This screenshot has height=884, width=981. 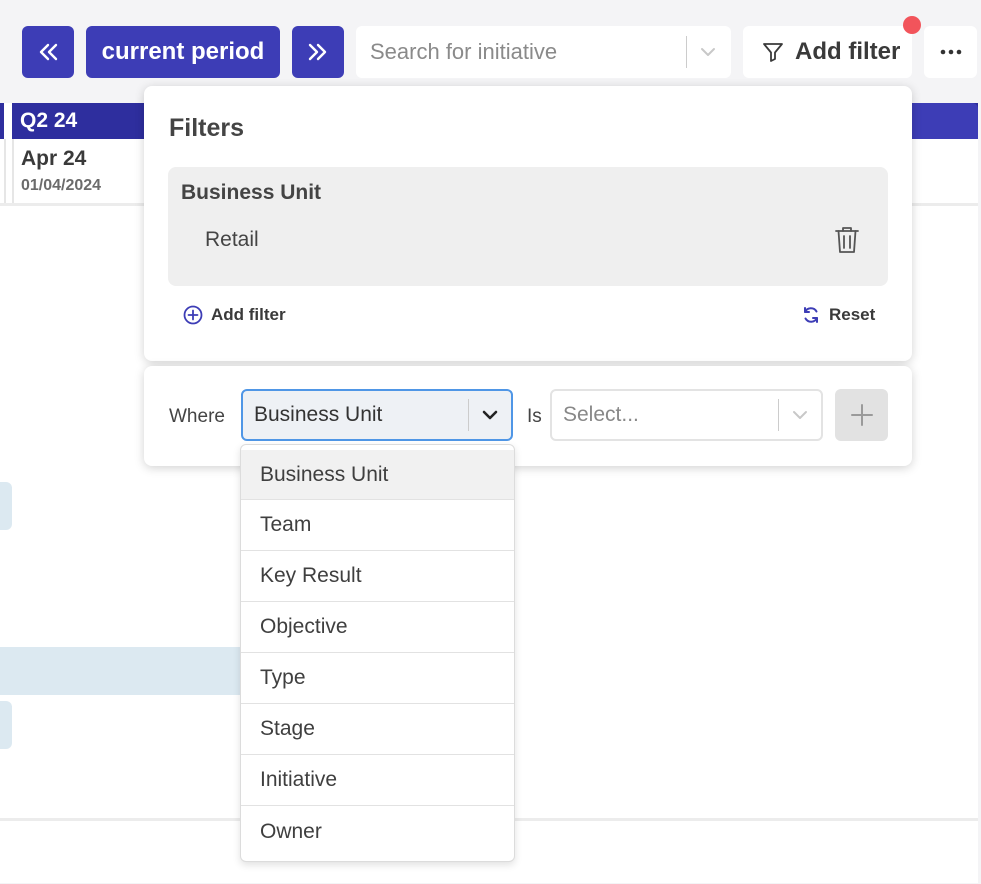 I want to click on trash-icon, so click(x=847, y=240).